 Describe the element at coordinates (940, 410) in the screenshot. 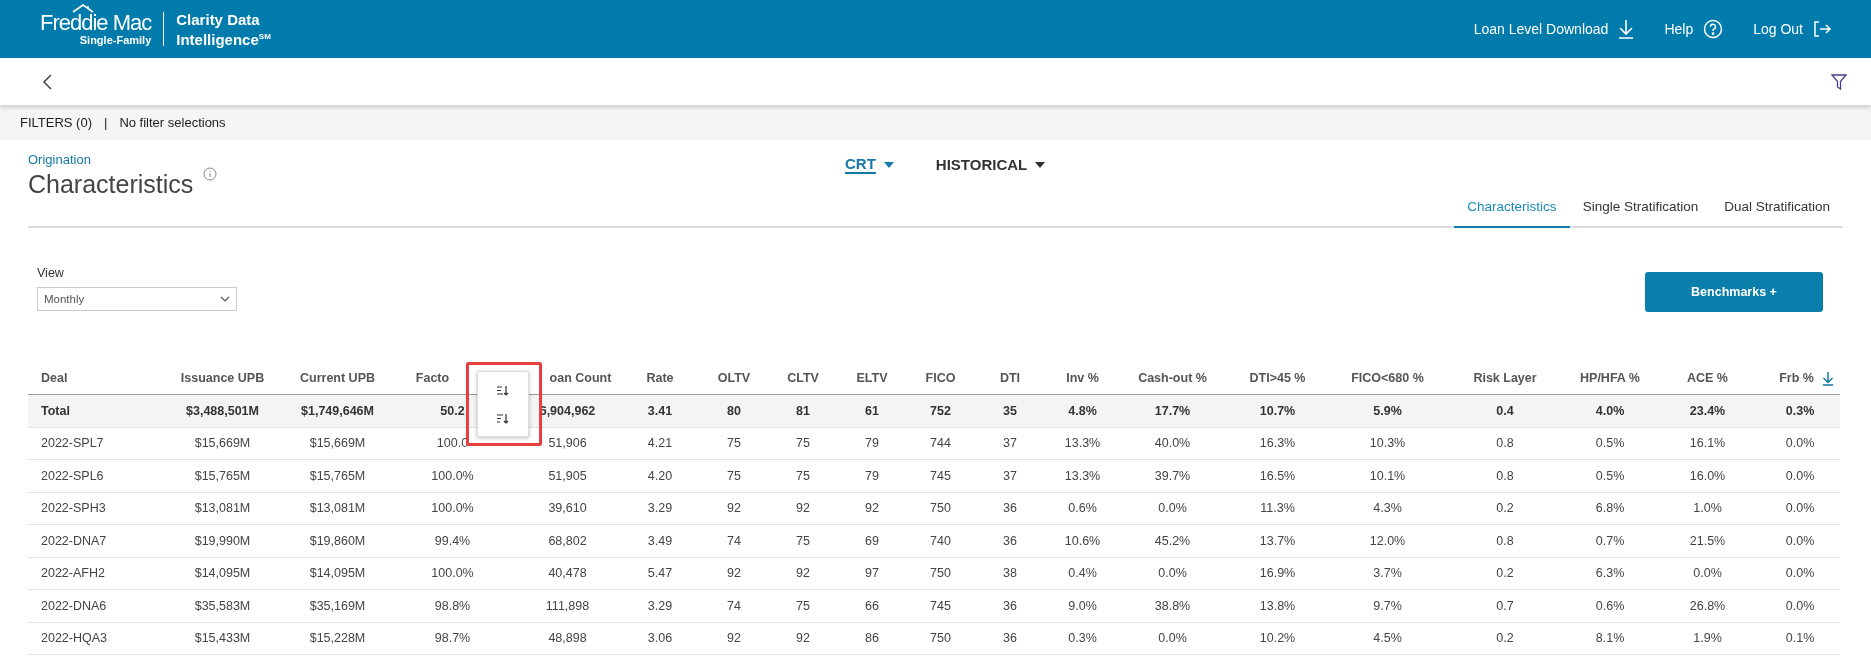

I see `table-cell-text: 752` at that location.